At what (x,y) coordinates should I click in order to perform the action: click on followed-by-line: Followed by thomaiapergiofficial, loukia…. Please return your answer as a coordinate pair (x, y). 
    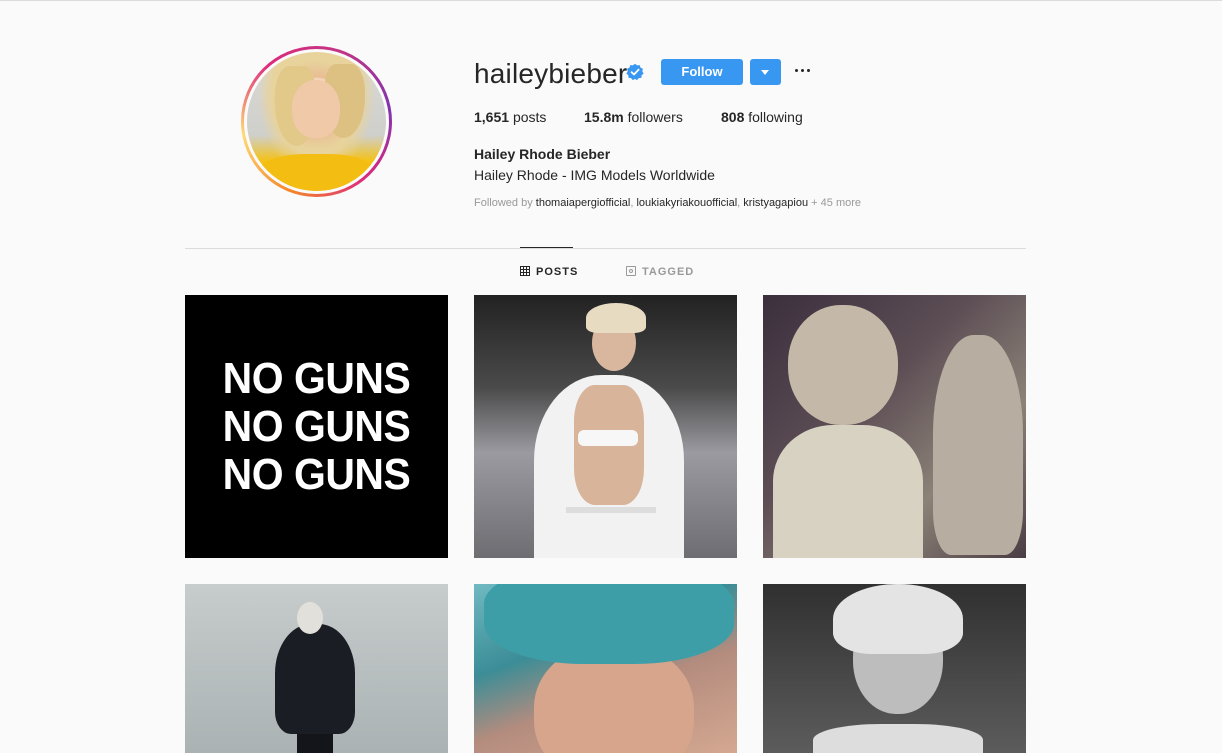
    Looking at the image, I should click on (668, 203).